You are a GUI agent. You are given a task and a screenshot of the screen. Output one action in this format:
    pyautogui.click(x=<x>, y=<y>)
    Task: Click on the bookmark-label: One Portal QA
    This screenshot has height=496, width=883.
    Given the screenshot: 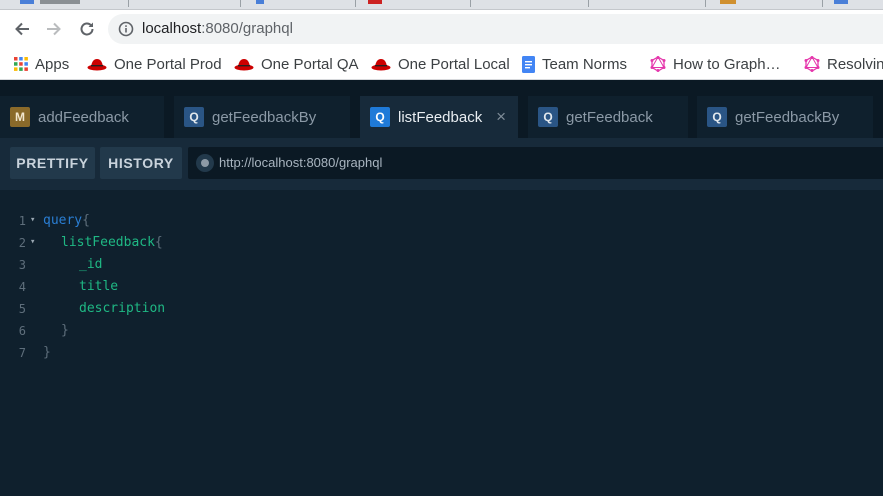 What is the action you would take?
    pyautogui.click(x=310, y=64)
    